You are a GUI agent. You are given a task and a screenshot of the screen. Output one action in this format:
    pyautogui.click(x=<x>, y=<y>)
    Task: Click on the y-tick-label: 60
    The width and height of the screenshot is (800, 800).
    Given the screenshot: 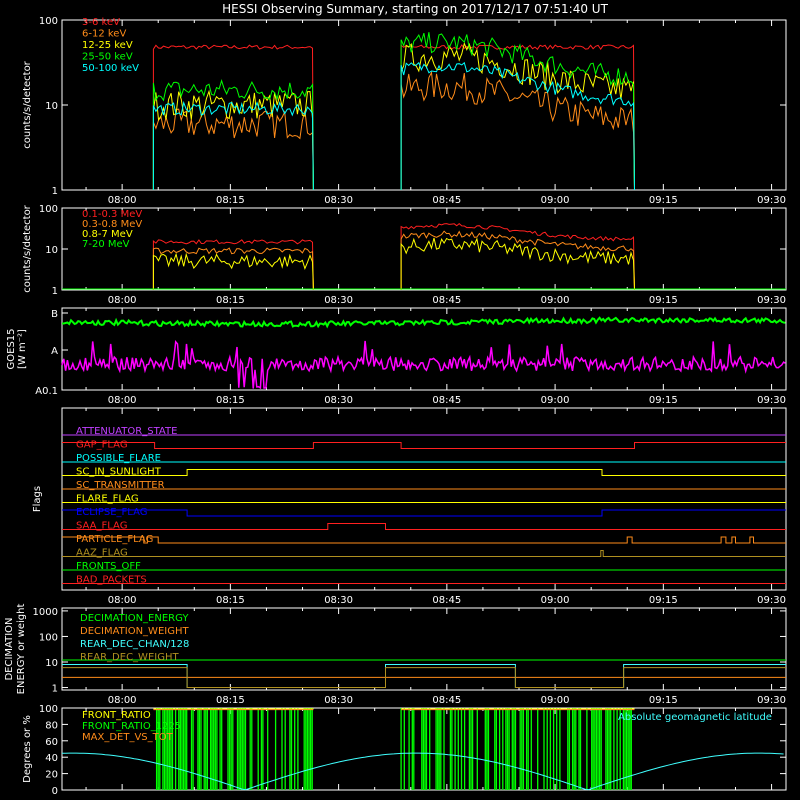 What is the action you would take?
    pyautogui.click(x=51, y=742)
    